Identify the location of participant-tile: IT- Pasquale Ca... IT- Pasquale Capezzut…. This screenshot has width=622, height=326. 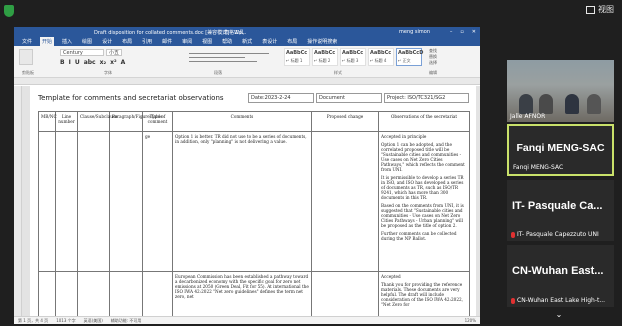
(560, 210).